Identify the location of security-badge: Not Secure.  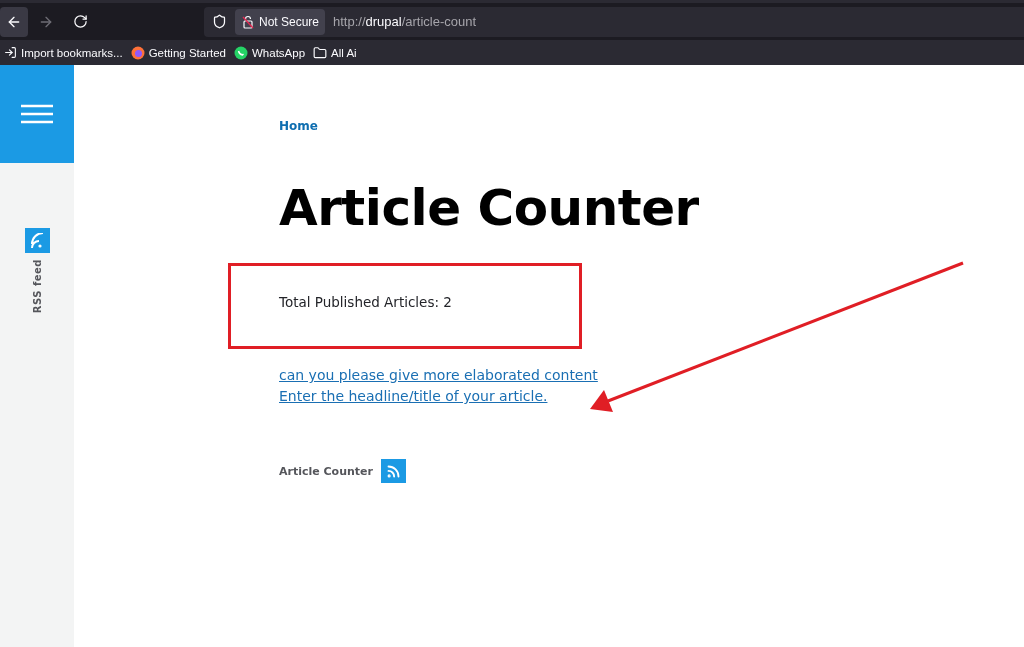
(280, 21).